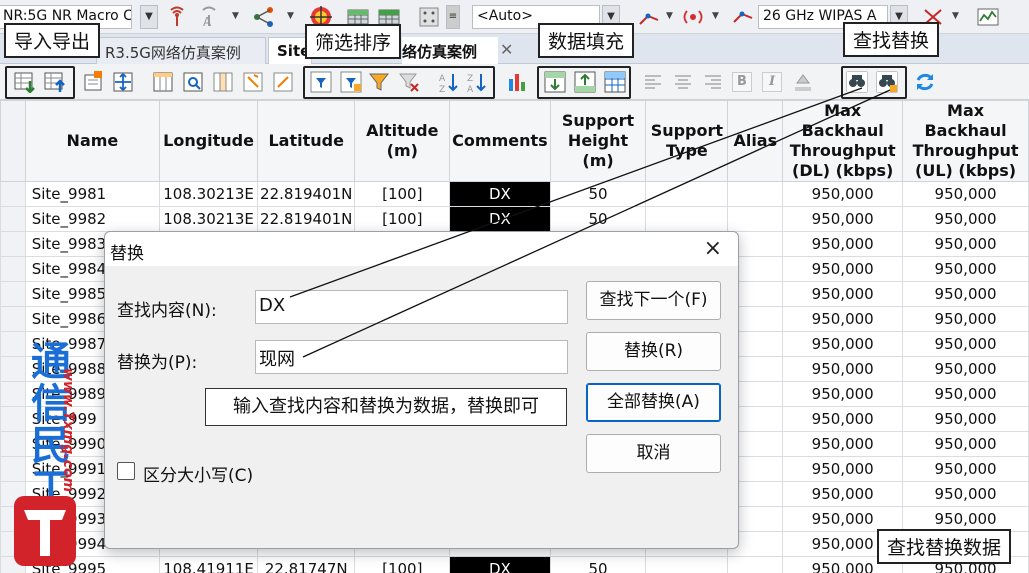 This screenshot has width=1029, height=573. What do you see at coordinates (13, 141) in the screenshot?
I see `row-header-corner` at bounding box center [13, 141].